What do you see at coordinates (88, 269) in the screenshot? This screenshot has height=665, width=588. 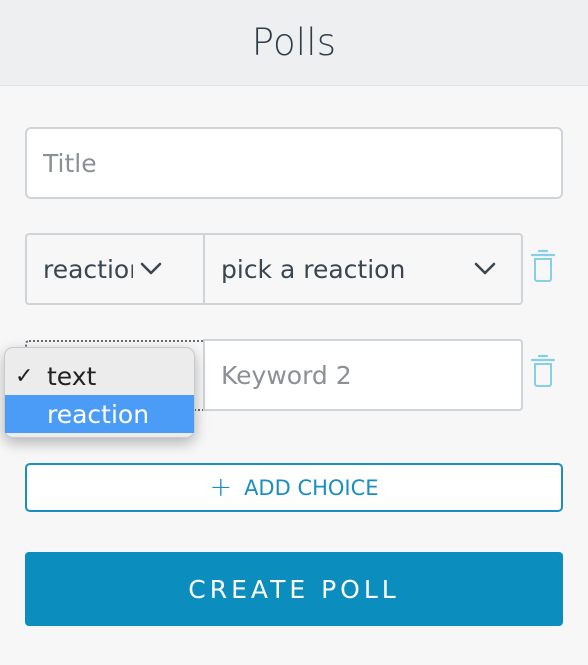 I see `choice-1-type-value: reaction` at bounding box center [88, 269].